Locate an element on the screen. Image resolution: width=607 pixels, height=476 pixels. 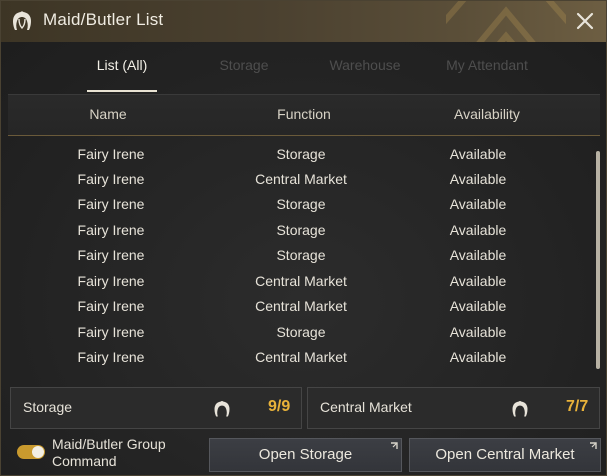
market-count: 7/7 is located at coordinates (577, 406).